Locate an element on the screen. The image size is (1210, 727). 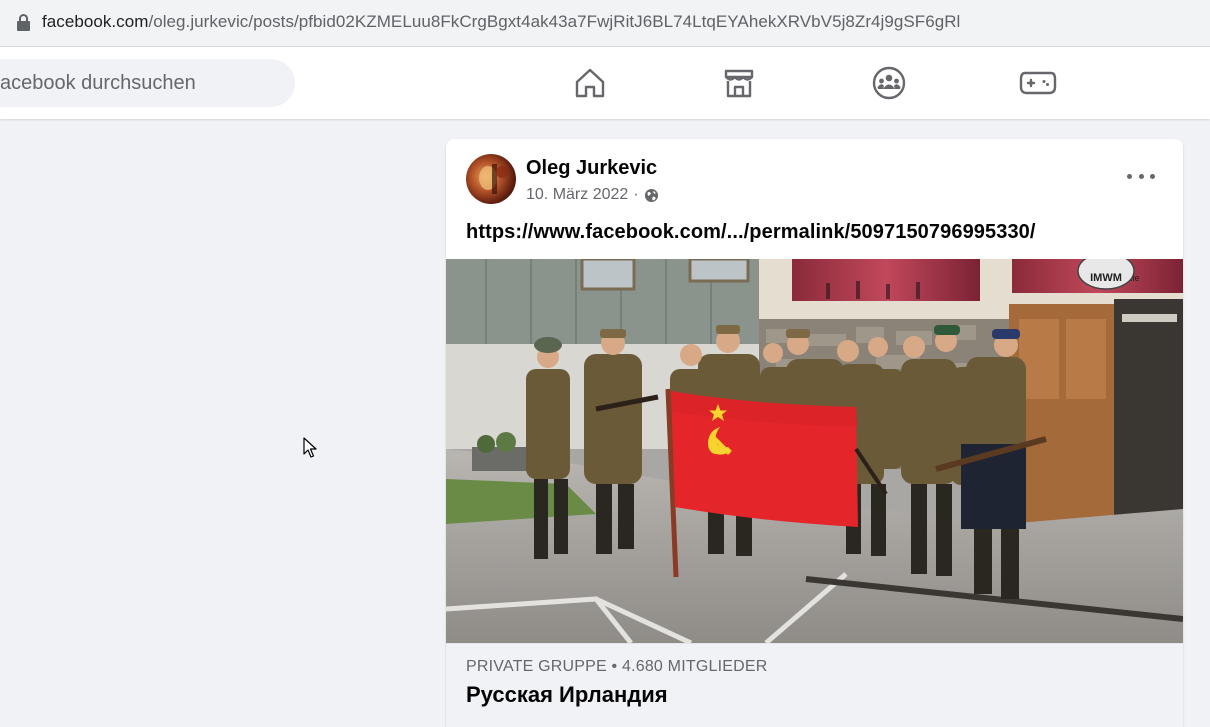
post-meta: 10. März 2022 · is located at coordinates (592, 195).